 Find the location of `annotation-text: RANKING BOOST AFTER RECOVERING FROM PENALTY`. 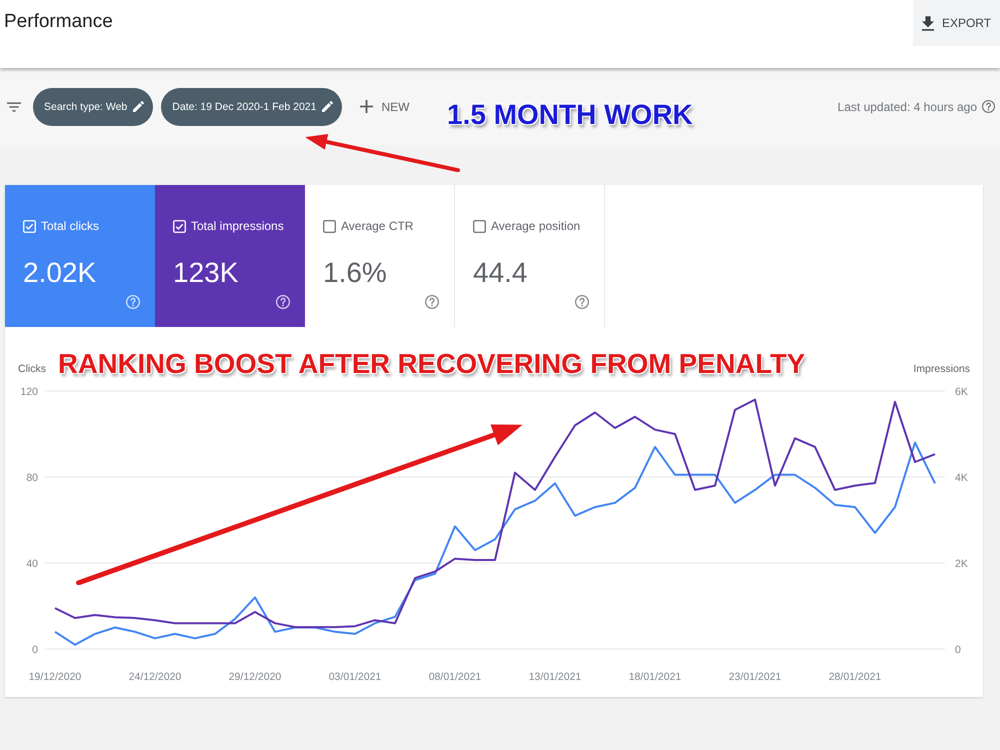

annotation-text: RANKING BOOST AFTER RECOVERING FROM PENALTY is located at coordinates (432, 364).